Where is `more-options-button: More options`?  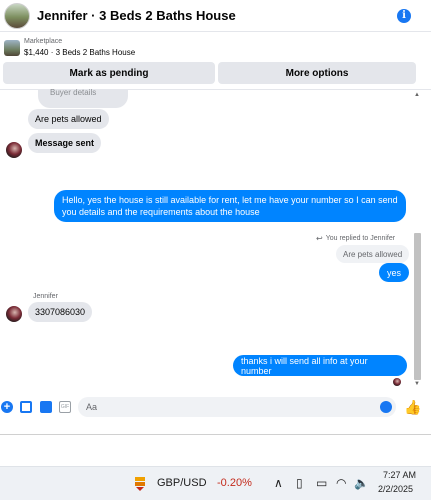 more-options-button: More options is located at coordinates (317, 73).